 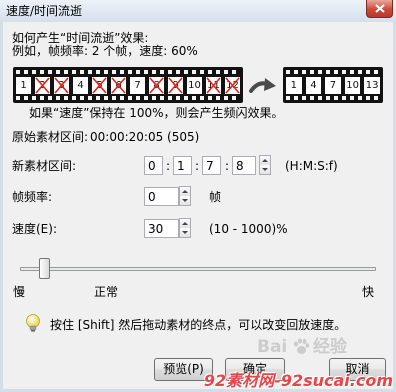 What do you see at coordinates (153, 165) in the screenshot?
I see `new-duration-hours-field` at bounding box center [153, 165].